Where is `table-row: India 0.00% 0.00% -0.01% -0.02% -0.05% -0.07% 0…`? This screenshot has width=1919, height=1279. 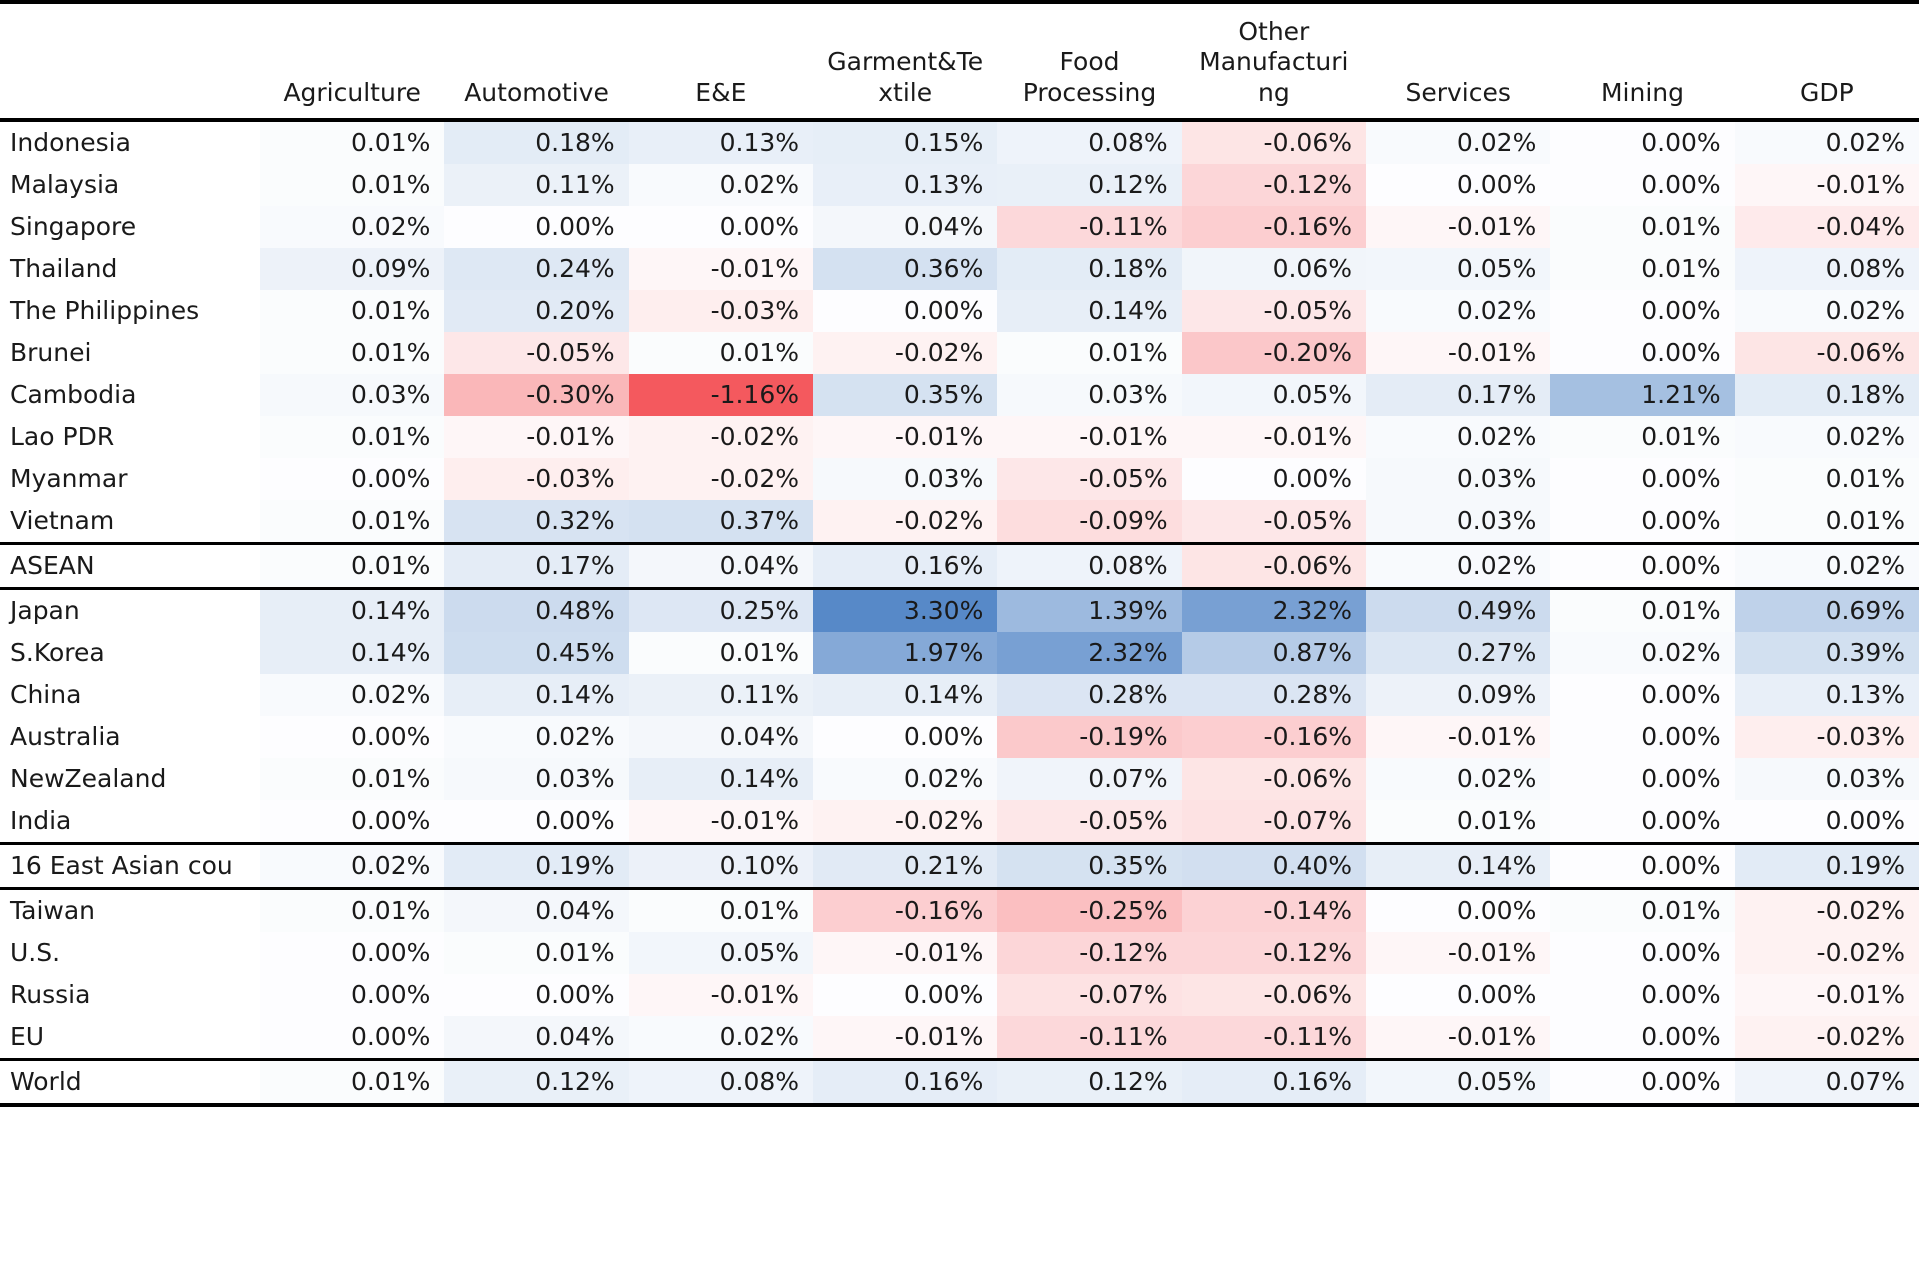
table-row: India 0.00% 0.00% -0.01% -0.02% -0.05% -0.07% 0… is located at coordinates (959, 822).